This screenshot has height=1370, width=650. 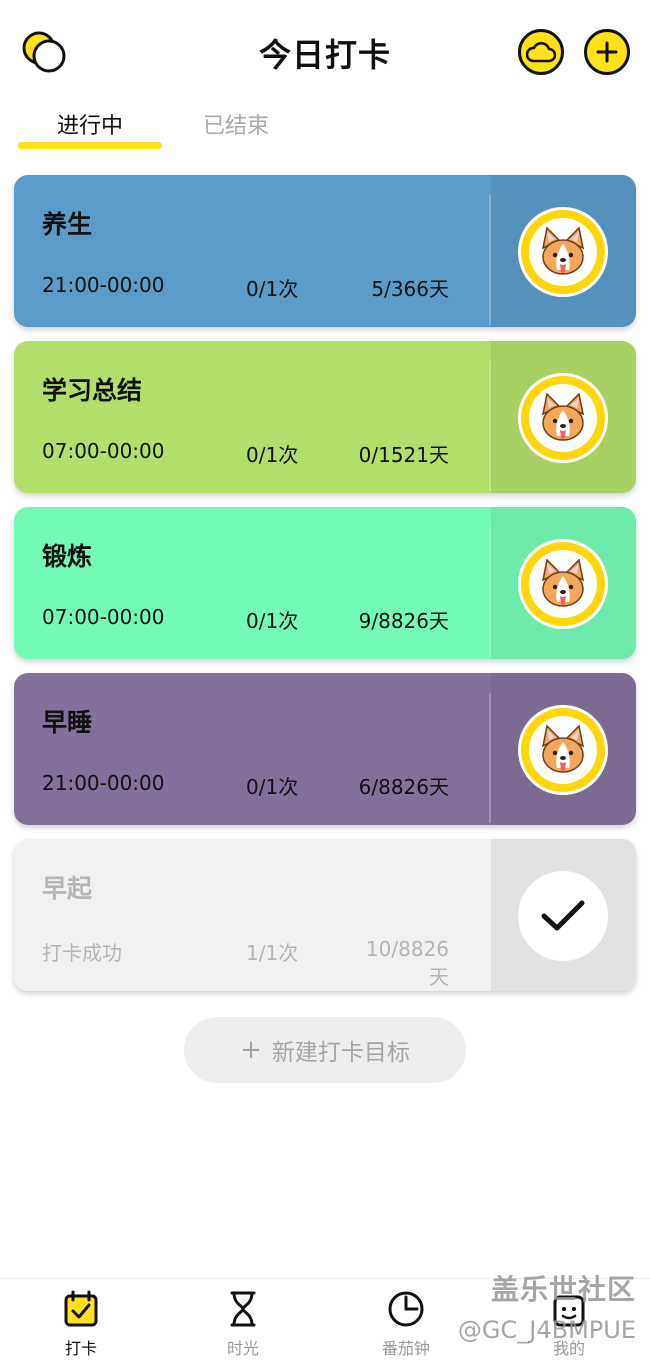 I want to click on nav-item-mine: 我的, so click(x=569, y=1324).